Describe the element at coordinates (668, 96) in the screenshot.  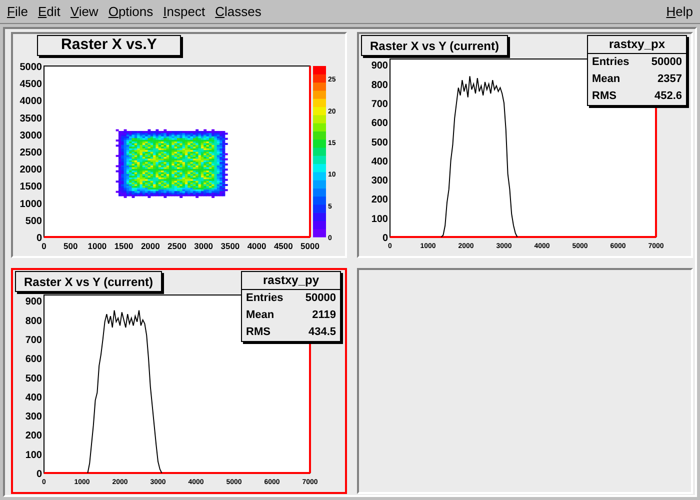
I see `stats-value: 452.6` at that location.